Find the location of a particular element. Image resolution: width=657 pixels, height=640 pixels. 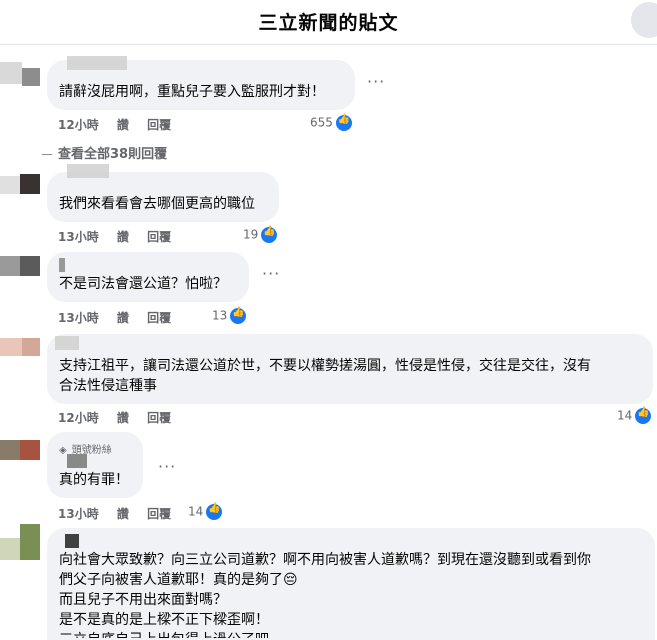

view-all-replies-link: 查看全部38則回覆 is located at coordinates (104, 152).